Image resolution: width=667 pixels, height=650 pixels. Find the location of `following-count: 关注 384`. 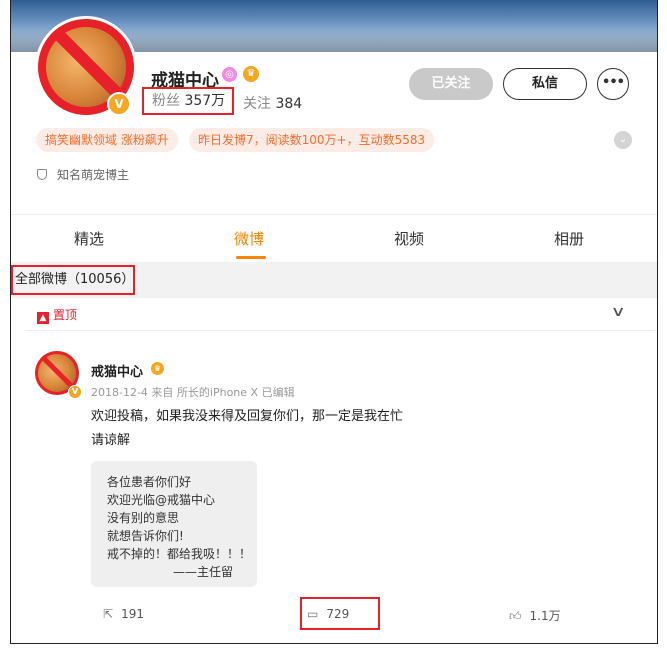

following-count: 关注 384 is located at coordinates (272, 103).